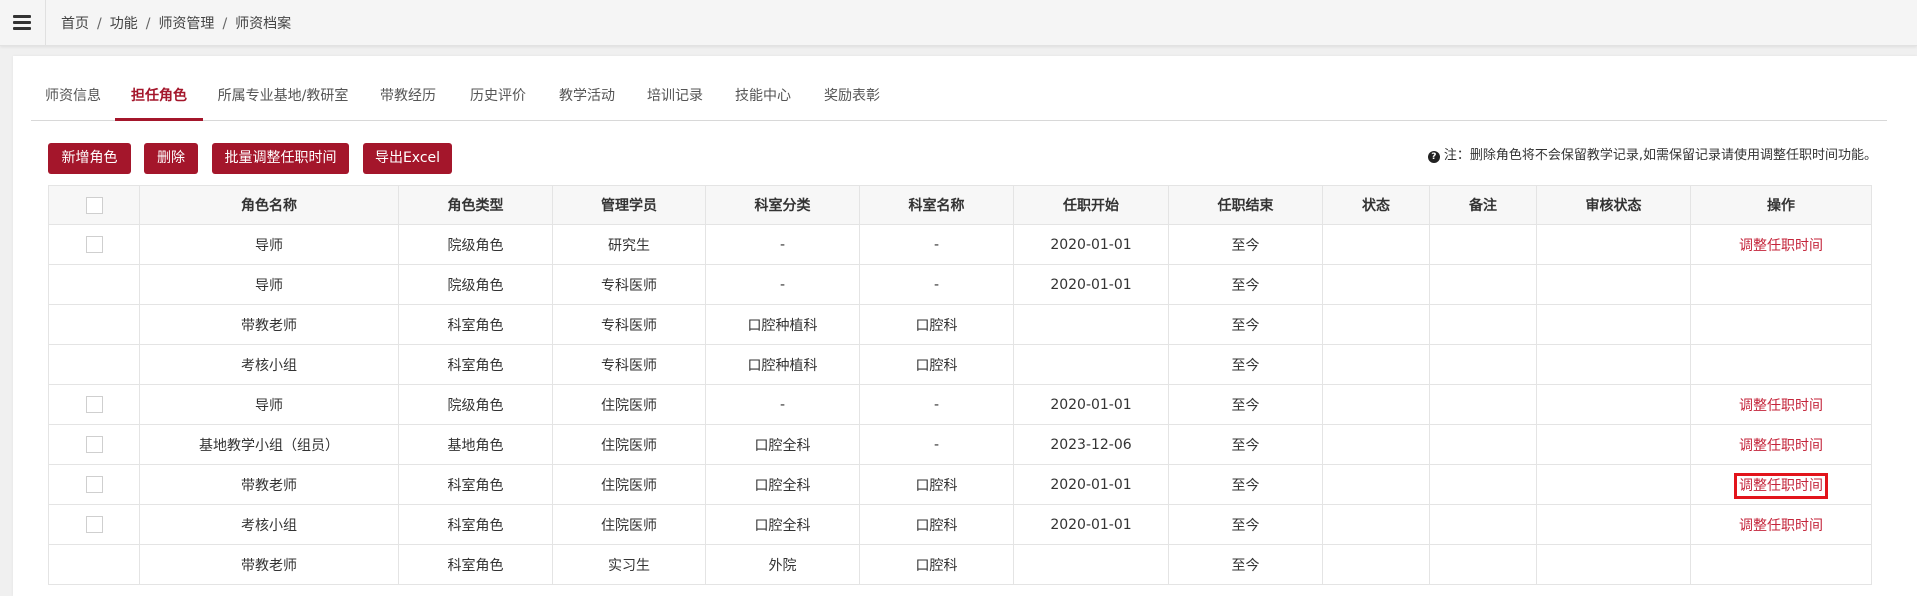 Image resolution: width=1917 pixels, height=596 pixels. I want to click on cell-role-name: 基地教学小组（组员）, so click(269, 444).